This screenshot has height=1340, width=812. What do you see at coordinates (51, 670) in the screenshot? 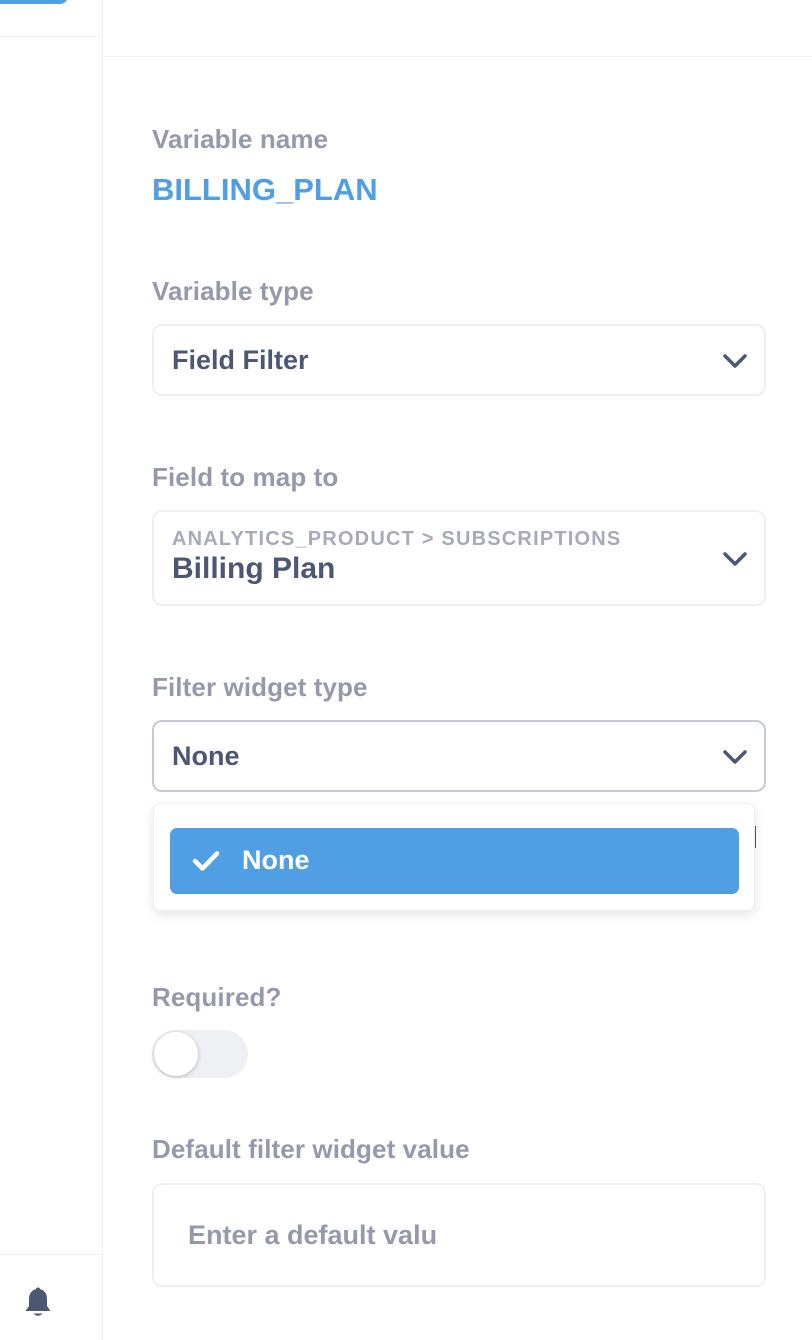
I see `left-sidebar` at bounding box center [51, 670].